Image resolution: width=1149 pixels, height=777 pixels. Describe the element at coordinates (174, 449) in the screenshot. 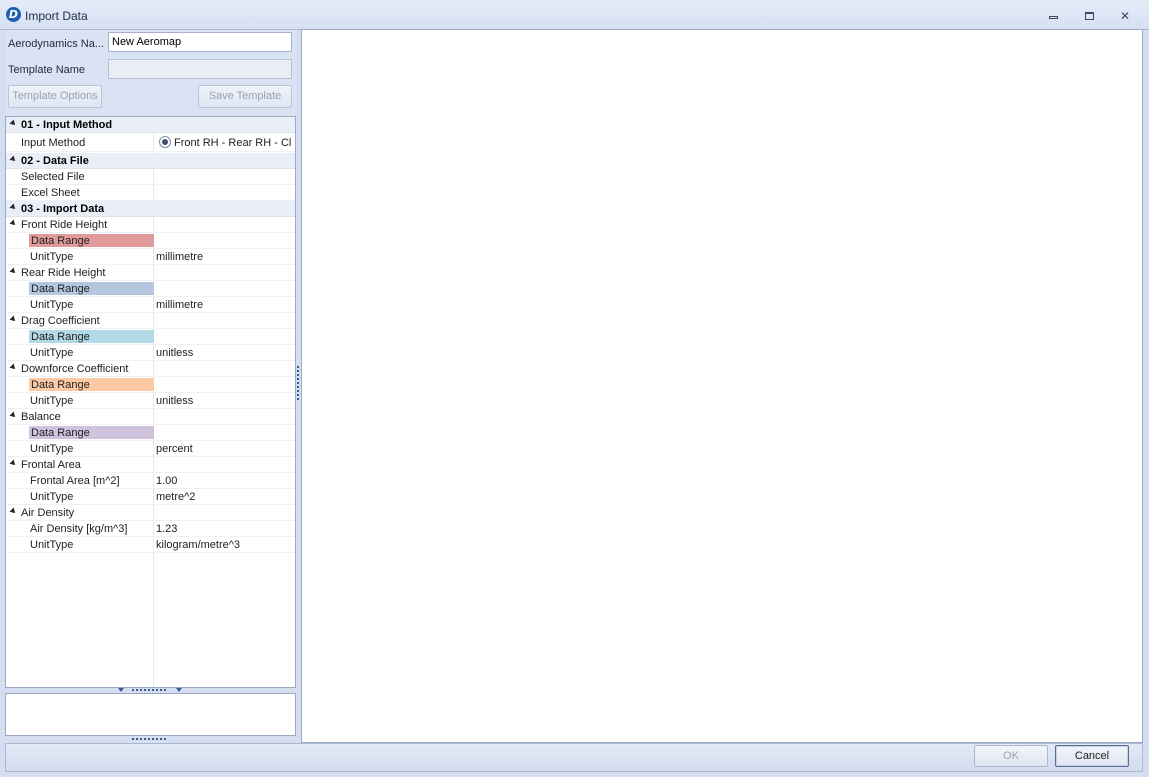

I see `unittype-value: percent` at that location.